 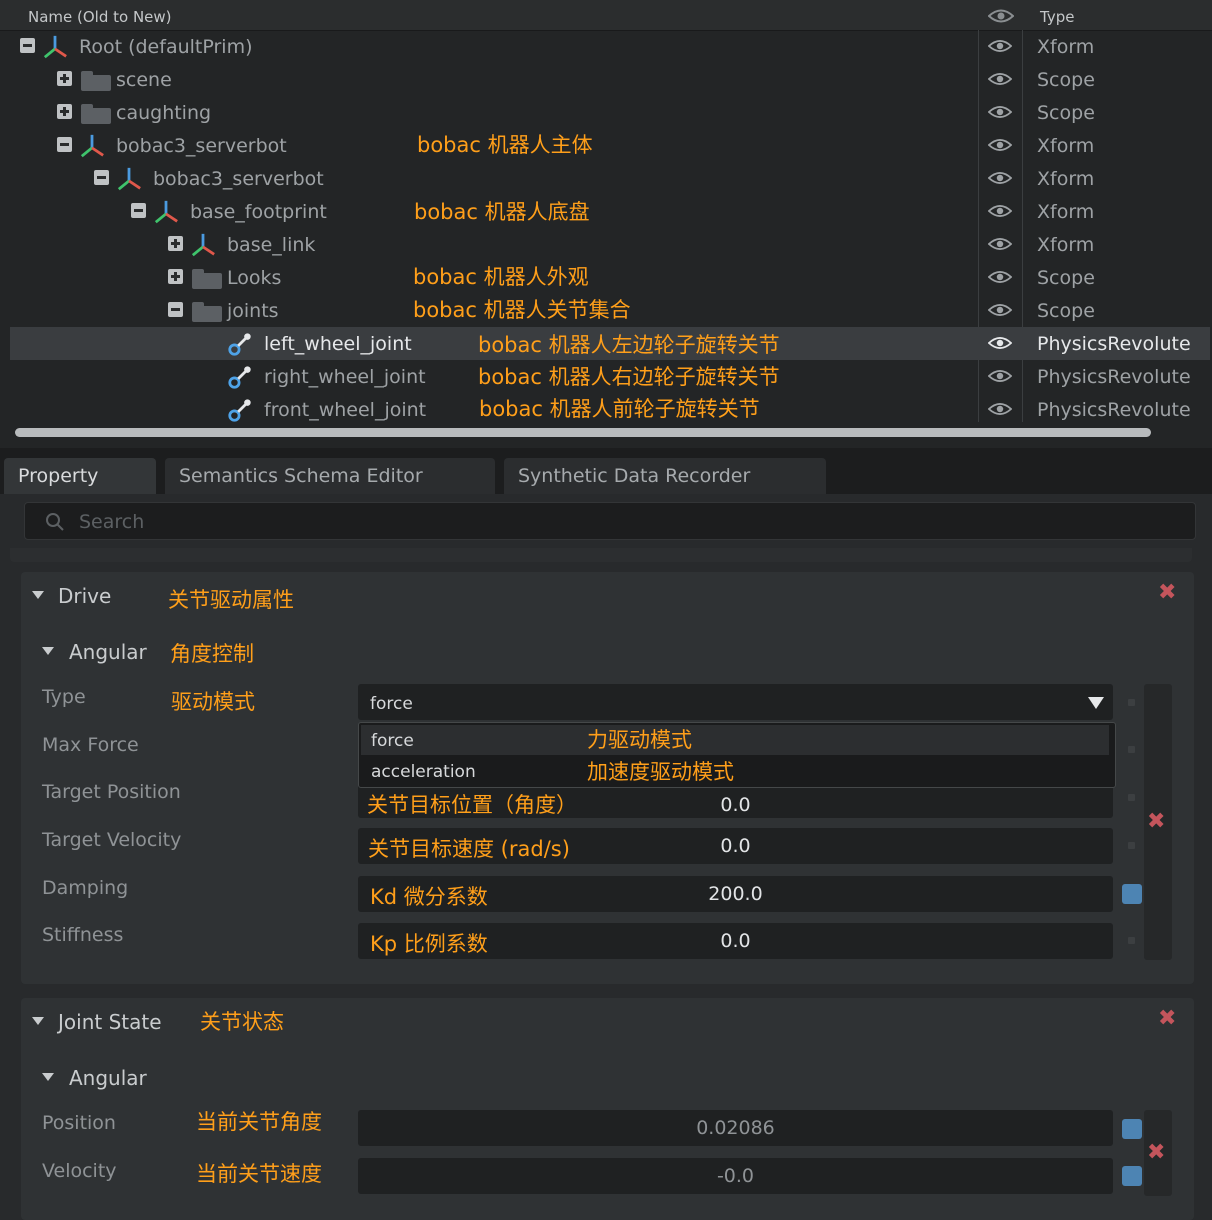 What do you see at coordinates (1131, 749) in the screenshot?
I see `max-force-default-indicator` at bounding box center [1131, 749].